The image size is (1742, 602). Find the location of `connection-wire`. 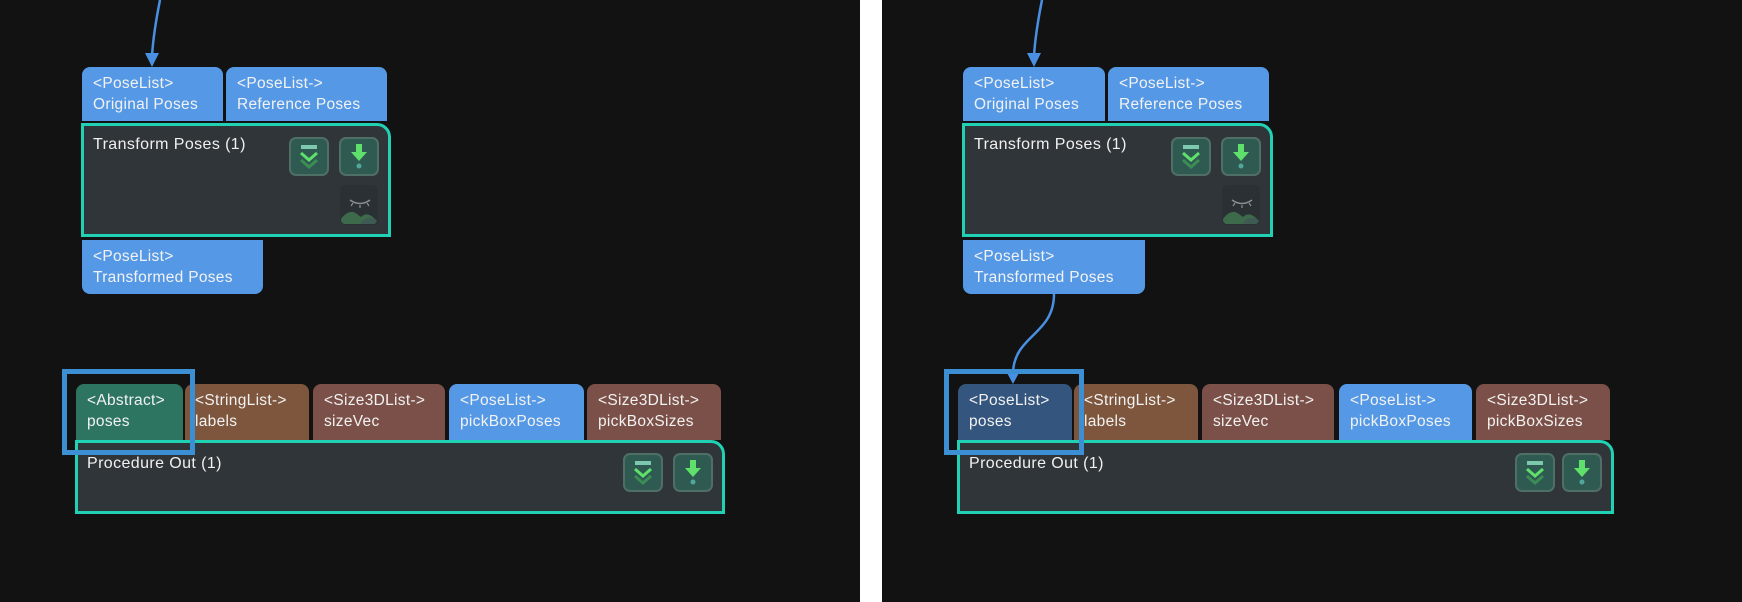

connection-wire is located at coordinates (1033, 333).